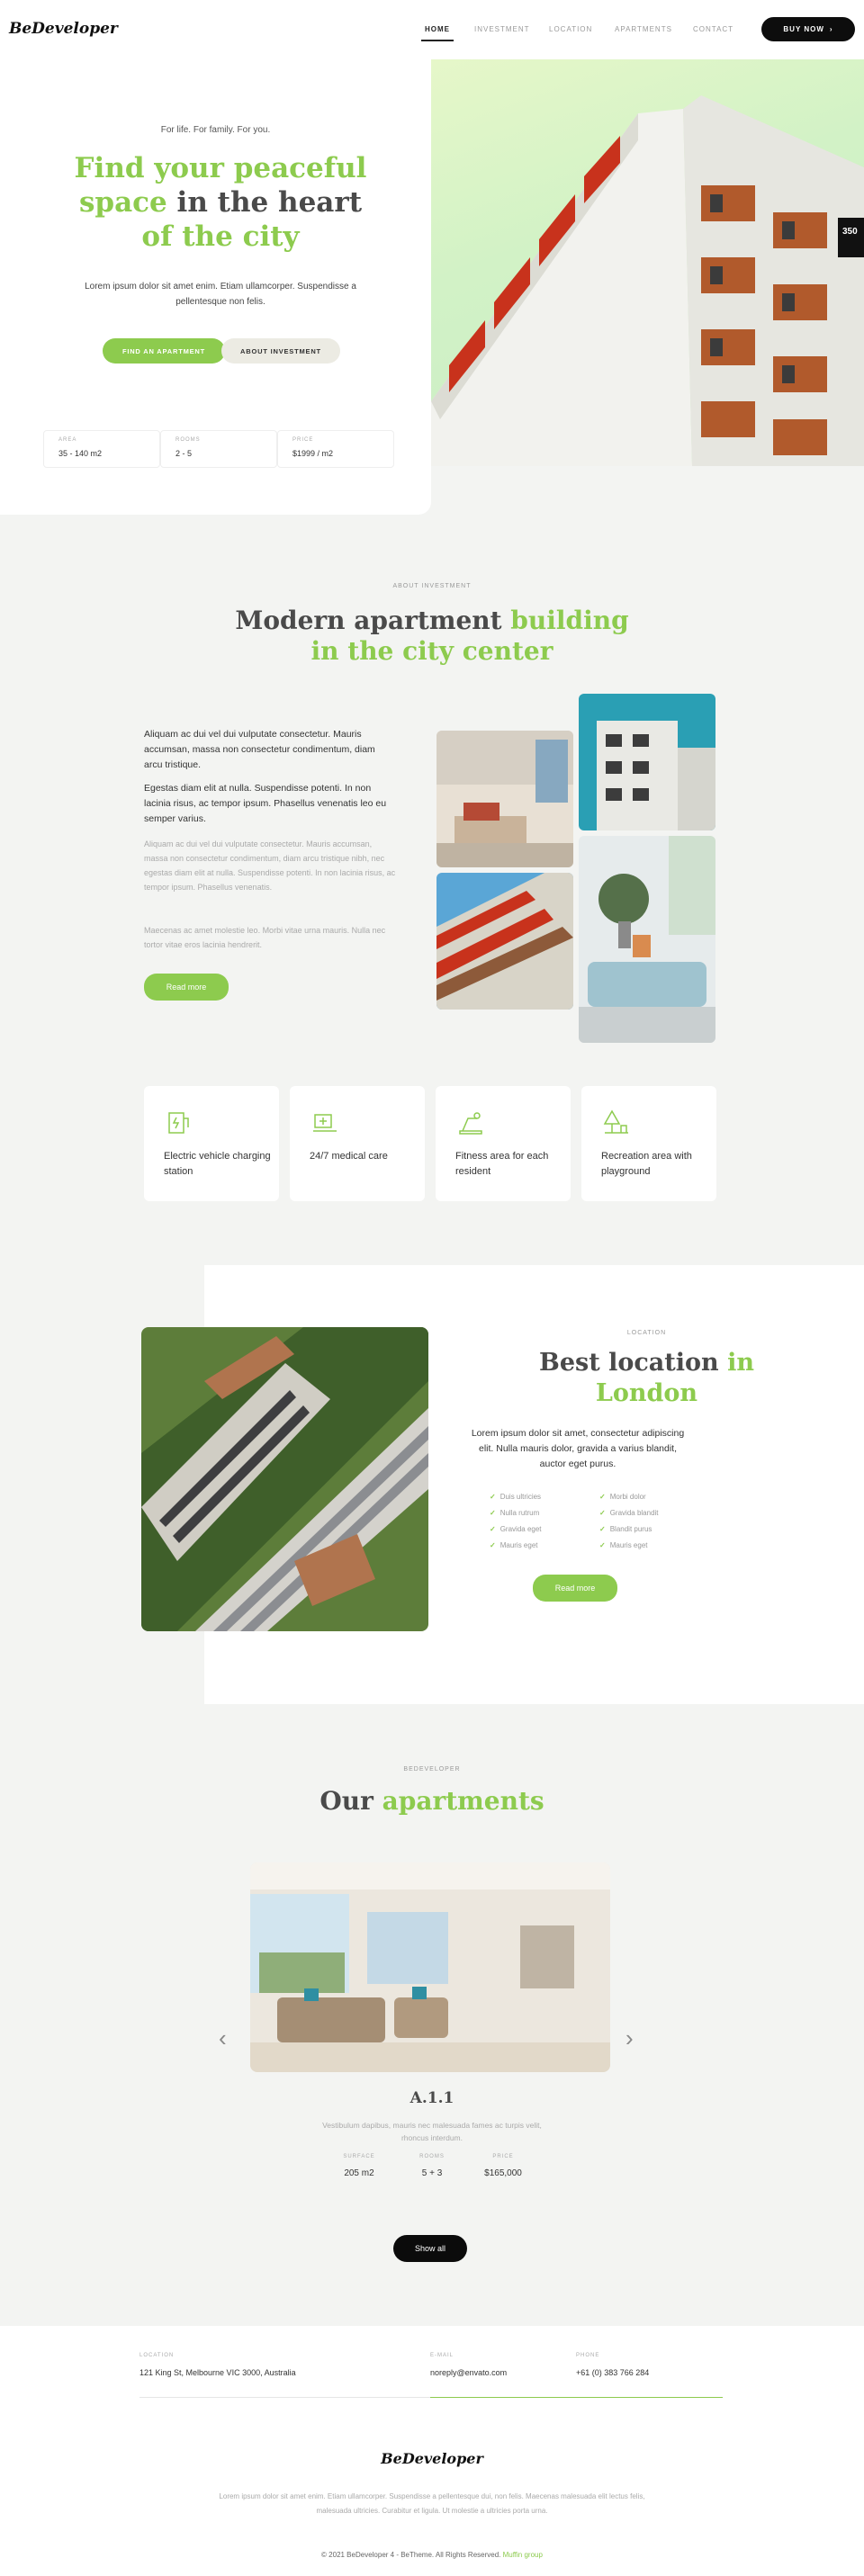 Image resolution: width=864 pixels, height=2576 pixels. Describe the element at coordinates (164, 351) in the screenshot. I see `find-apartment-button: FIND AN APARTMENT` at that location.